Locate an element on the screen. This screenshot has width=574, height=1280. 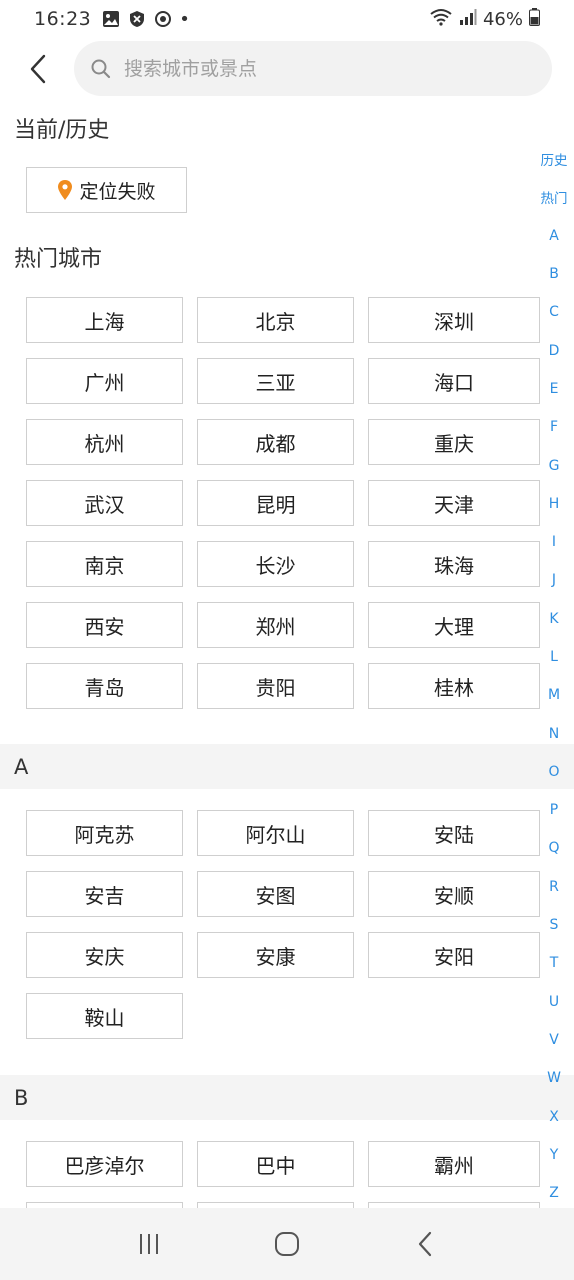
status-bar: 16:23 • 46% is located at coordinates (287, 19).